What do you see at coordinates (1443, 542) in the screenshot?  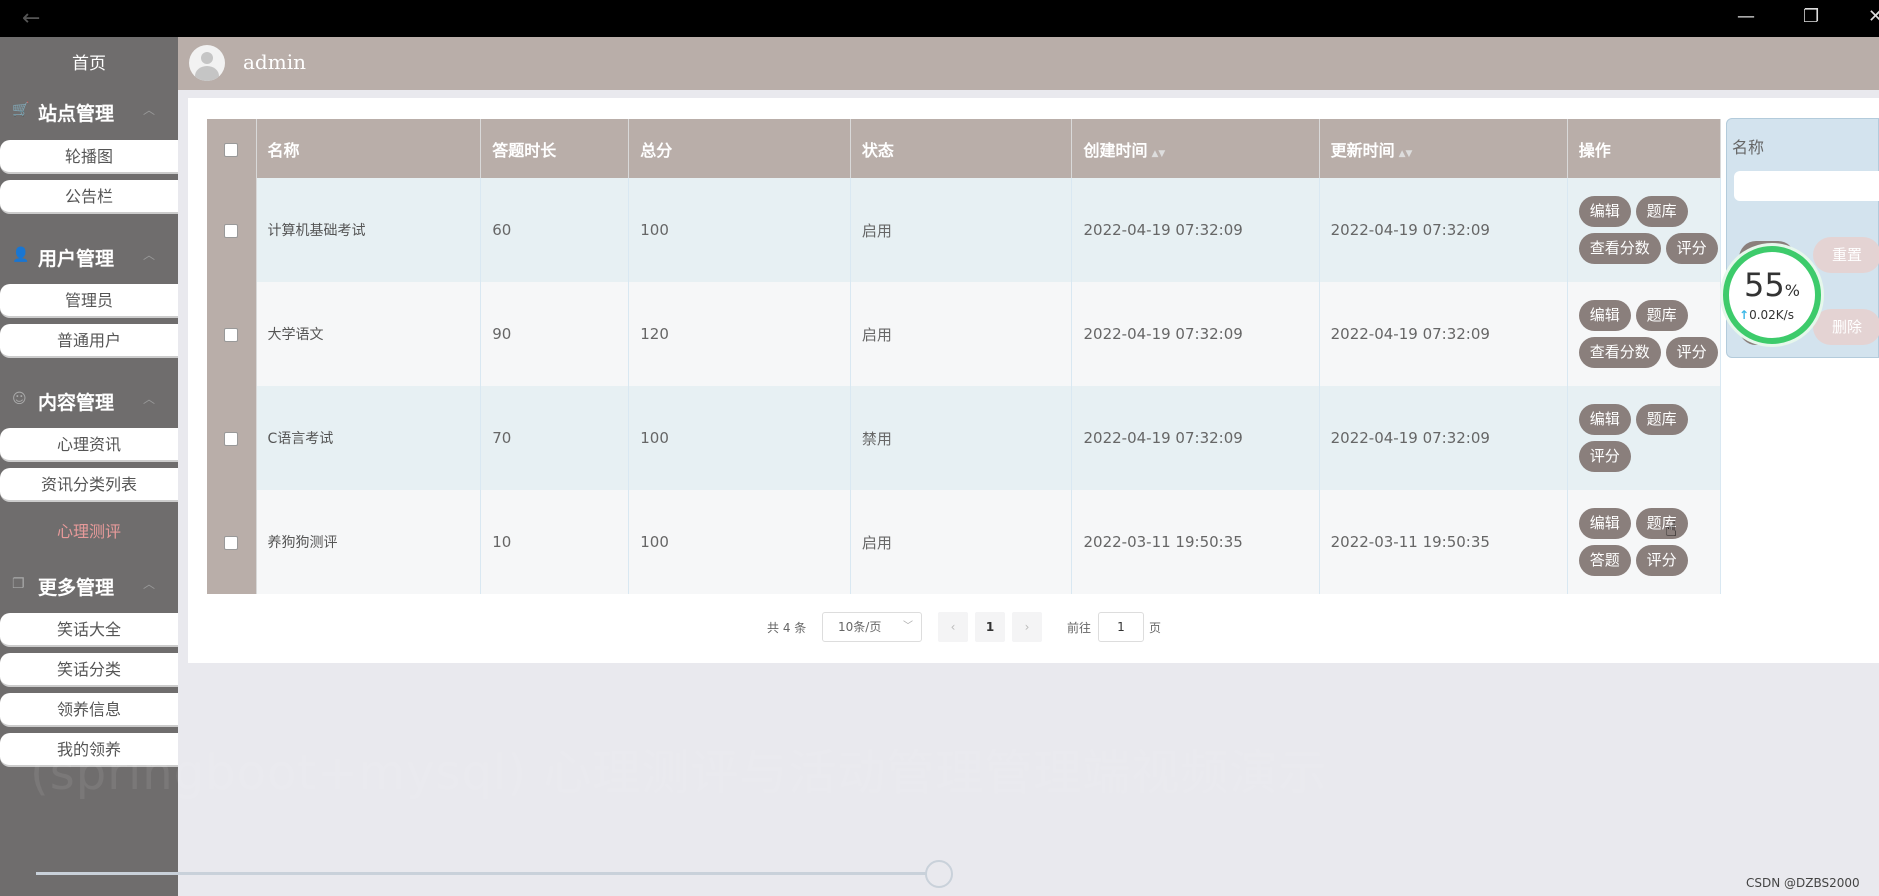 I see `cell-updated: 2022-03-11 19:50:35` at bounding box center [1443, 542].